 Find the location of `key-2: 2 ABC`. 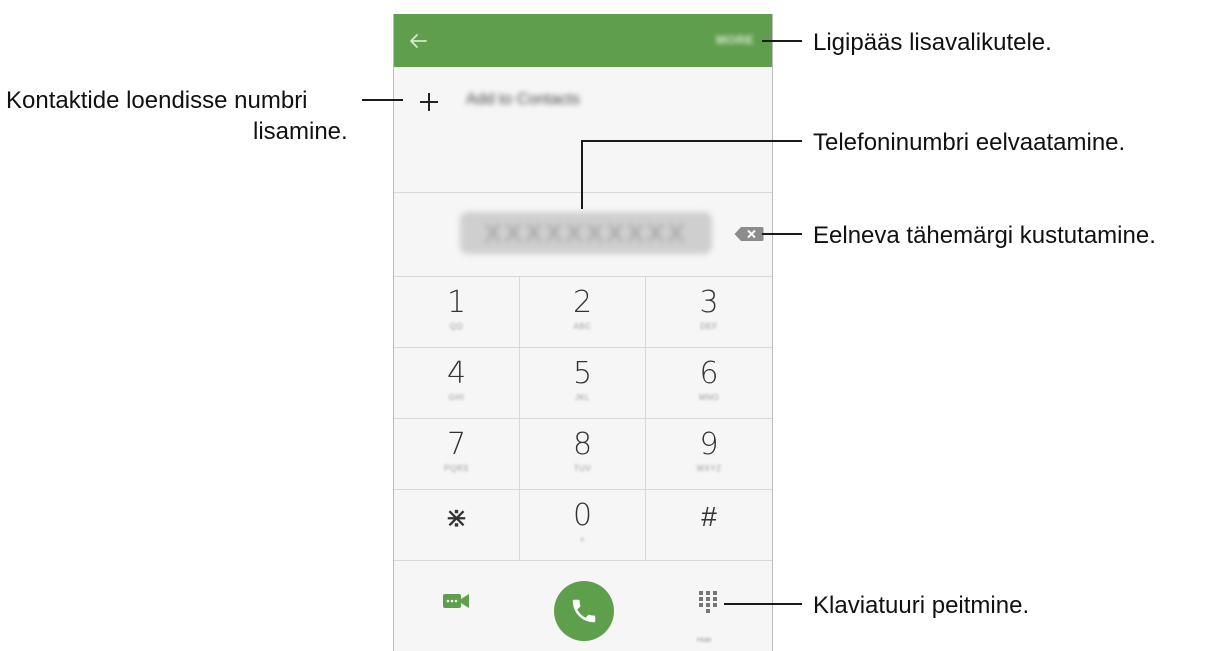

key-2: 2 ABC is located at coordinates (583, 311).